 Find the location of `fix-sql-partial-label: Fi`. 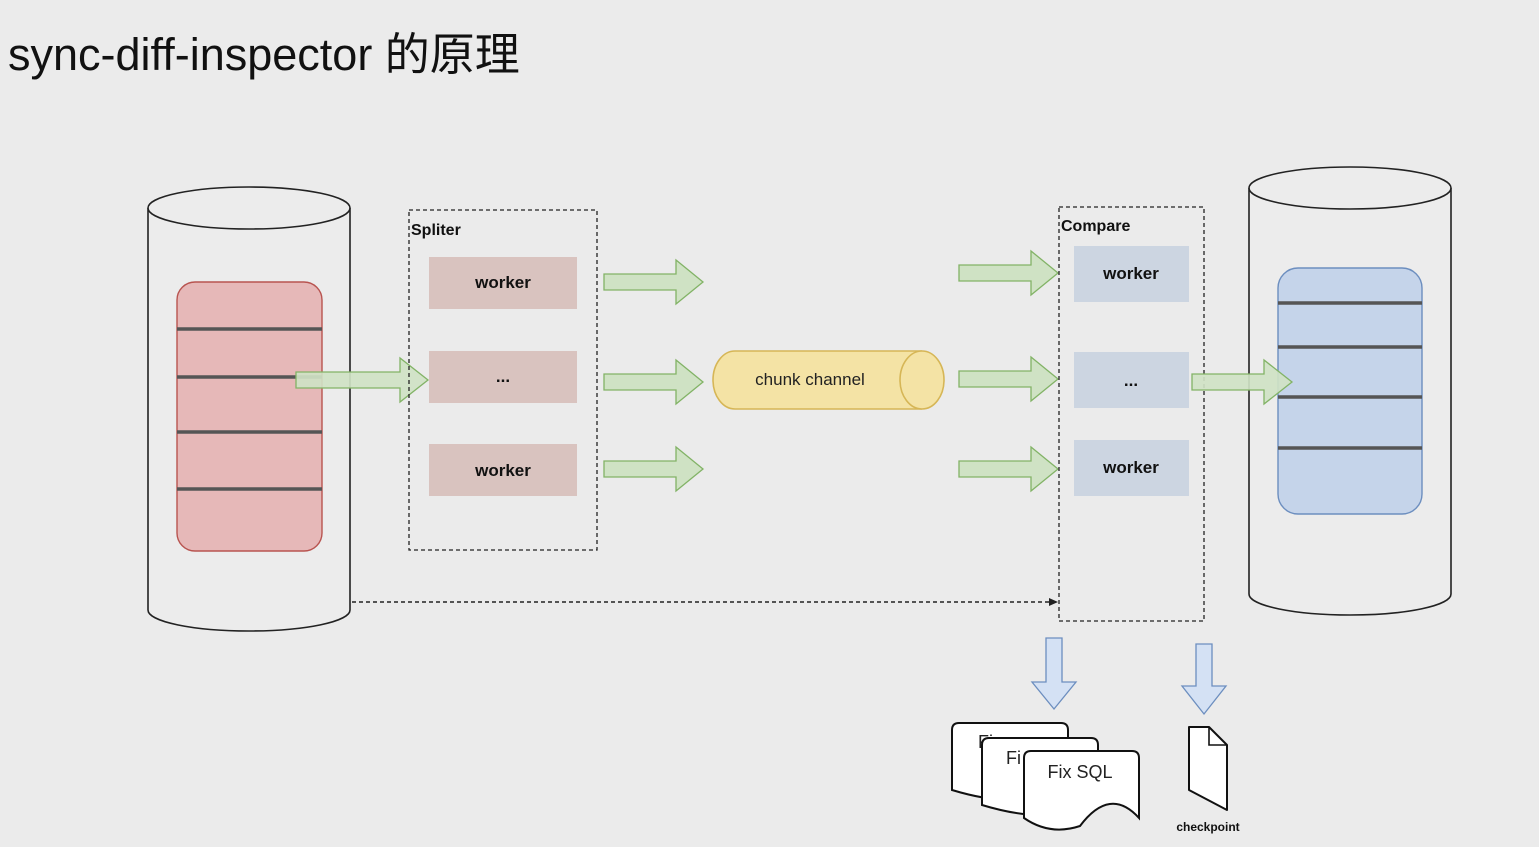

fix-sql-partial-label: Fi is located at coordinates (1013, 758).